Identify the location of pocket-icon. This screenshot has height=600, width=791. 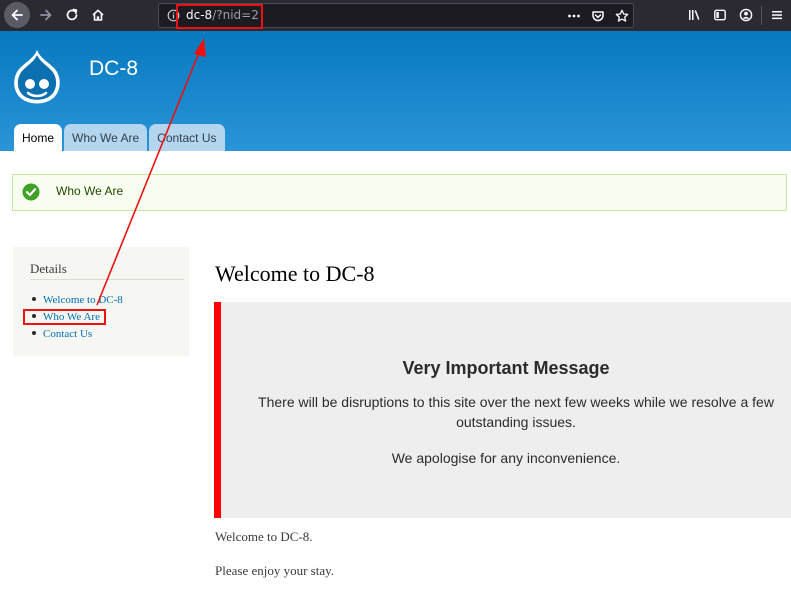
(598, 16).